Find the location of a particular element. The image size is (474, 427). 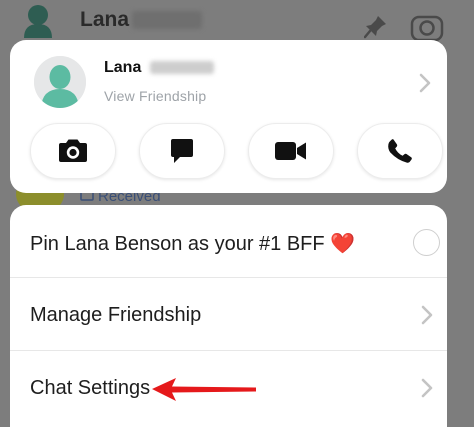

view-friendship-link: View Friendship is located at coordinates (155, 96).